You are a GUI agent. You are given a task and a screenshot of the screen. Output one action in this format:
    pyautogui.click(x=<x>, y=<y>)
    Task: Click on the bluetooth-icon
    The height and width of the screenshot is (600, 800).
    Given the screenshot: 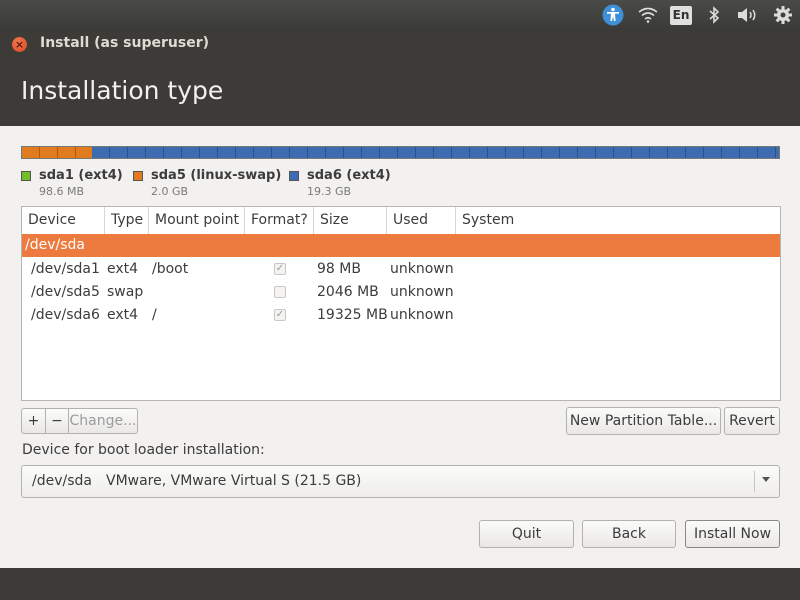 What is the action you would take?
    pyautogui.click(x=714, y=15)
    